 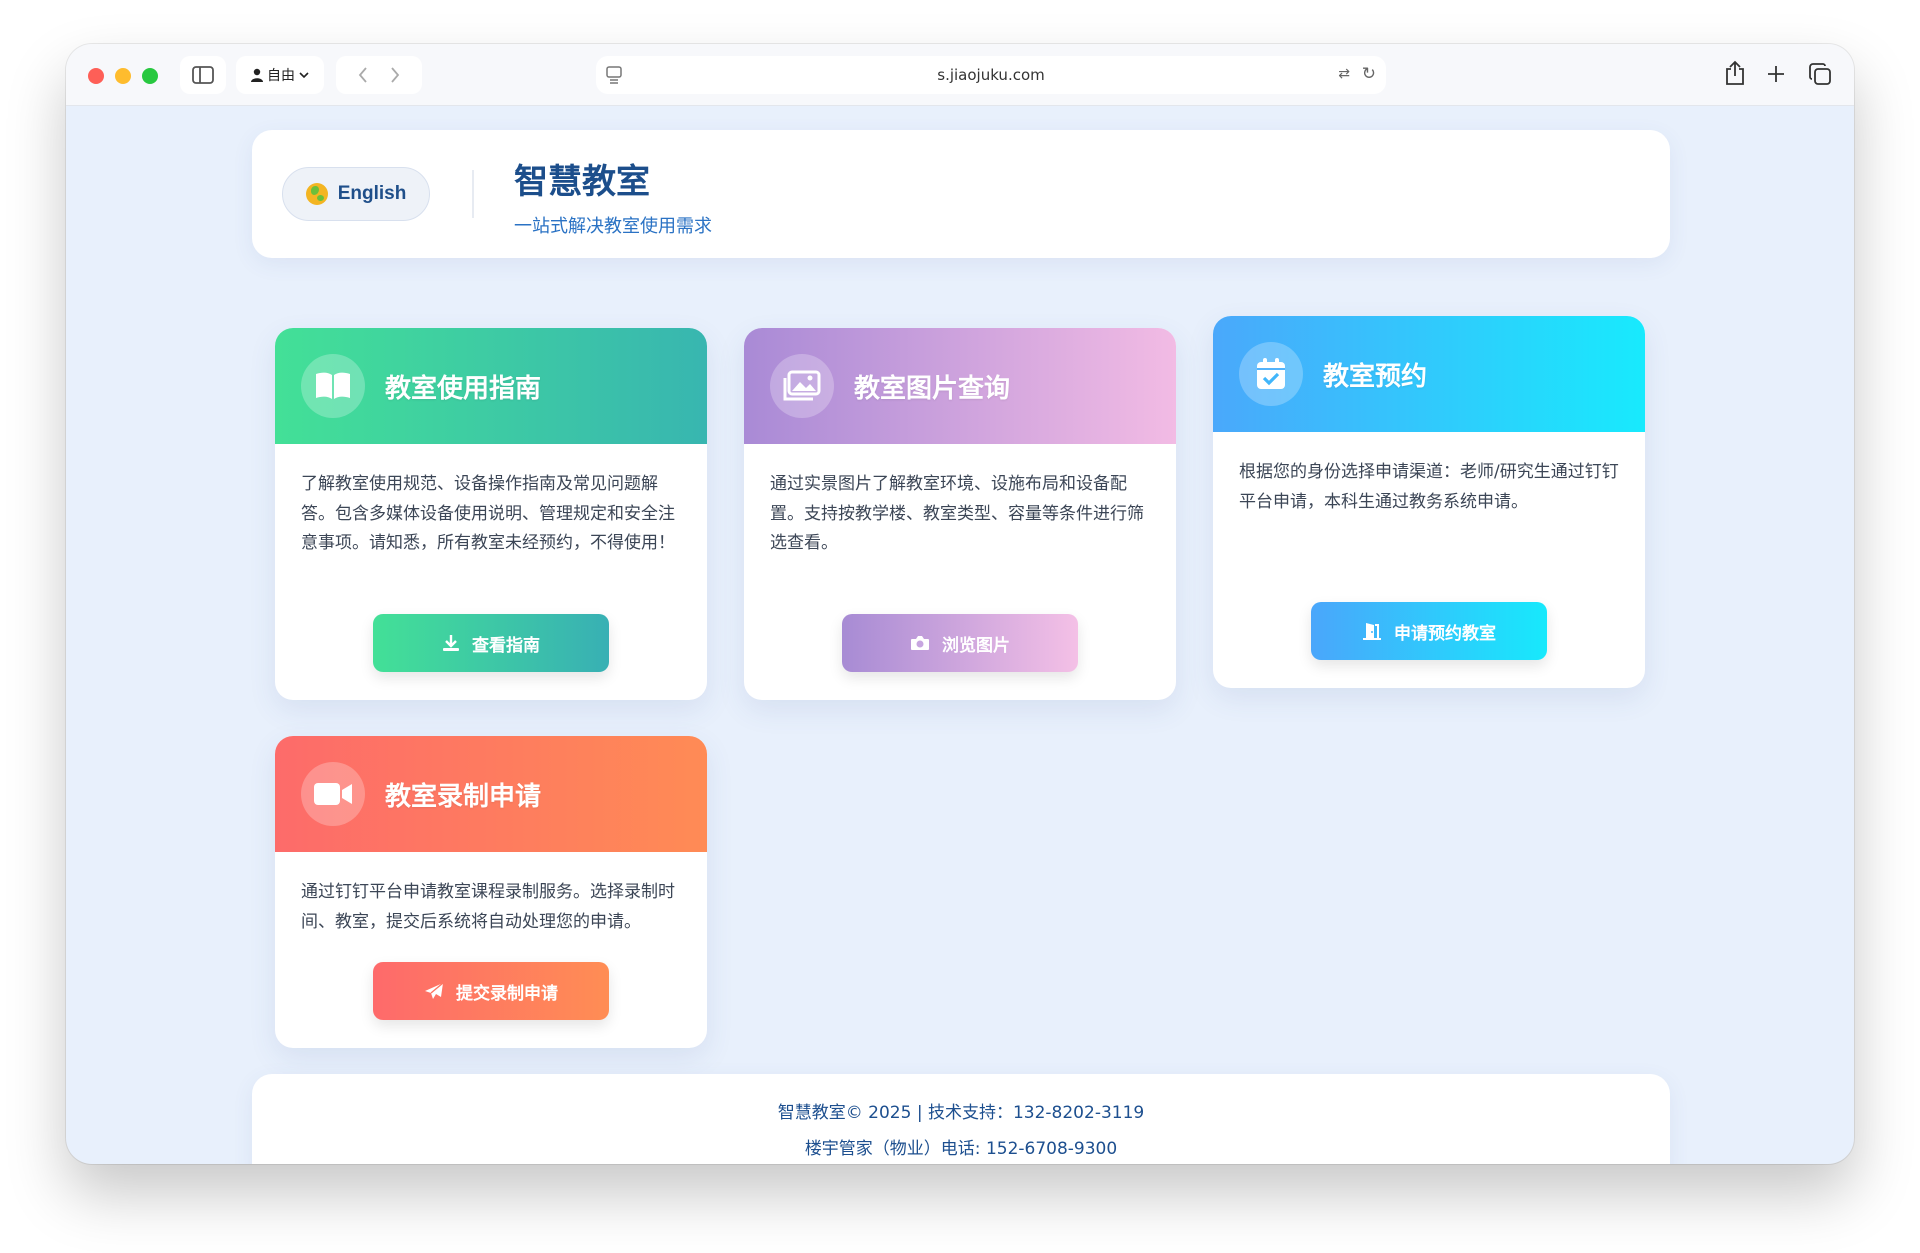 I want to click on url-text: s.jiaojuku.com, so click(x=991, y=75).